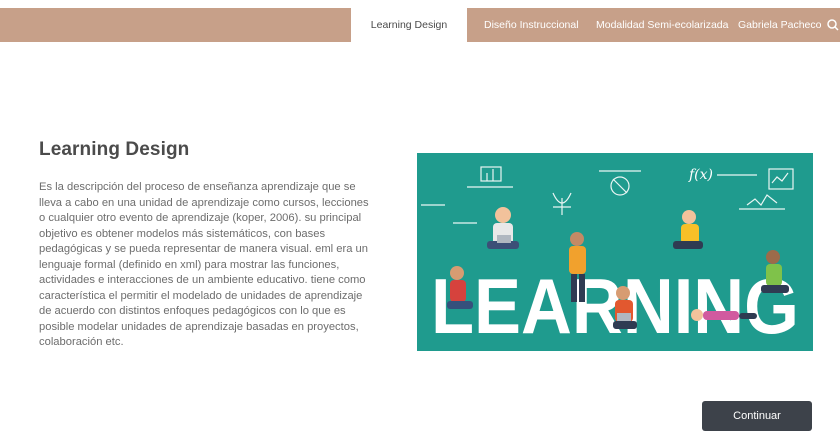  What do you see at coordinates (779, 25) in the screenshot?
I see `nav-item-gabriela-pacheco: Gabriela Pacheco` at bounding box center [779, 25].